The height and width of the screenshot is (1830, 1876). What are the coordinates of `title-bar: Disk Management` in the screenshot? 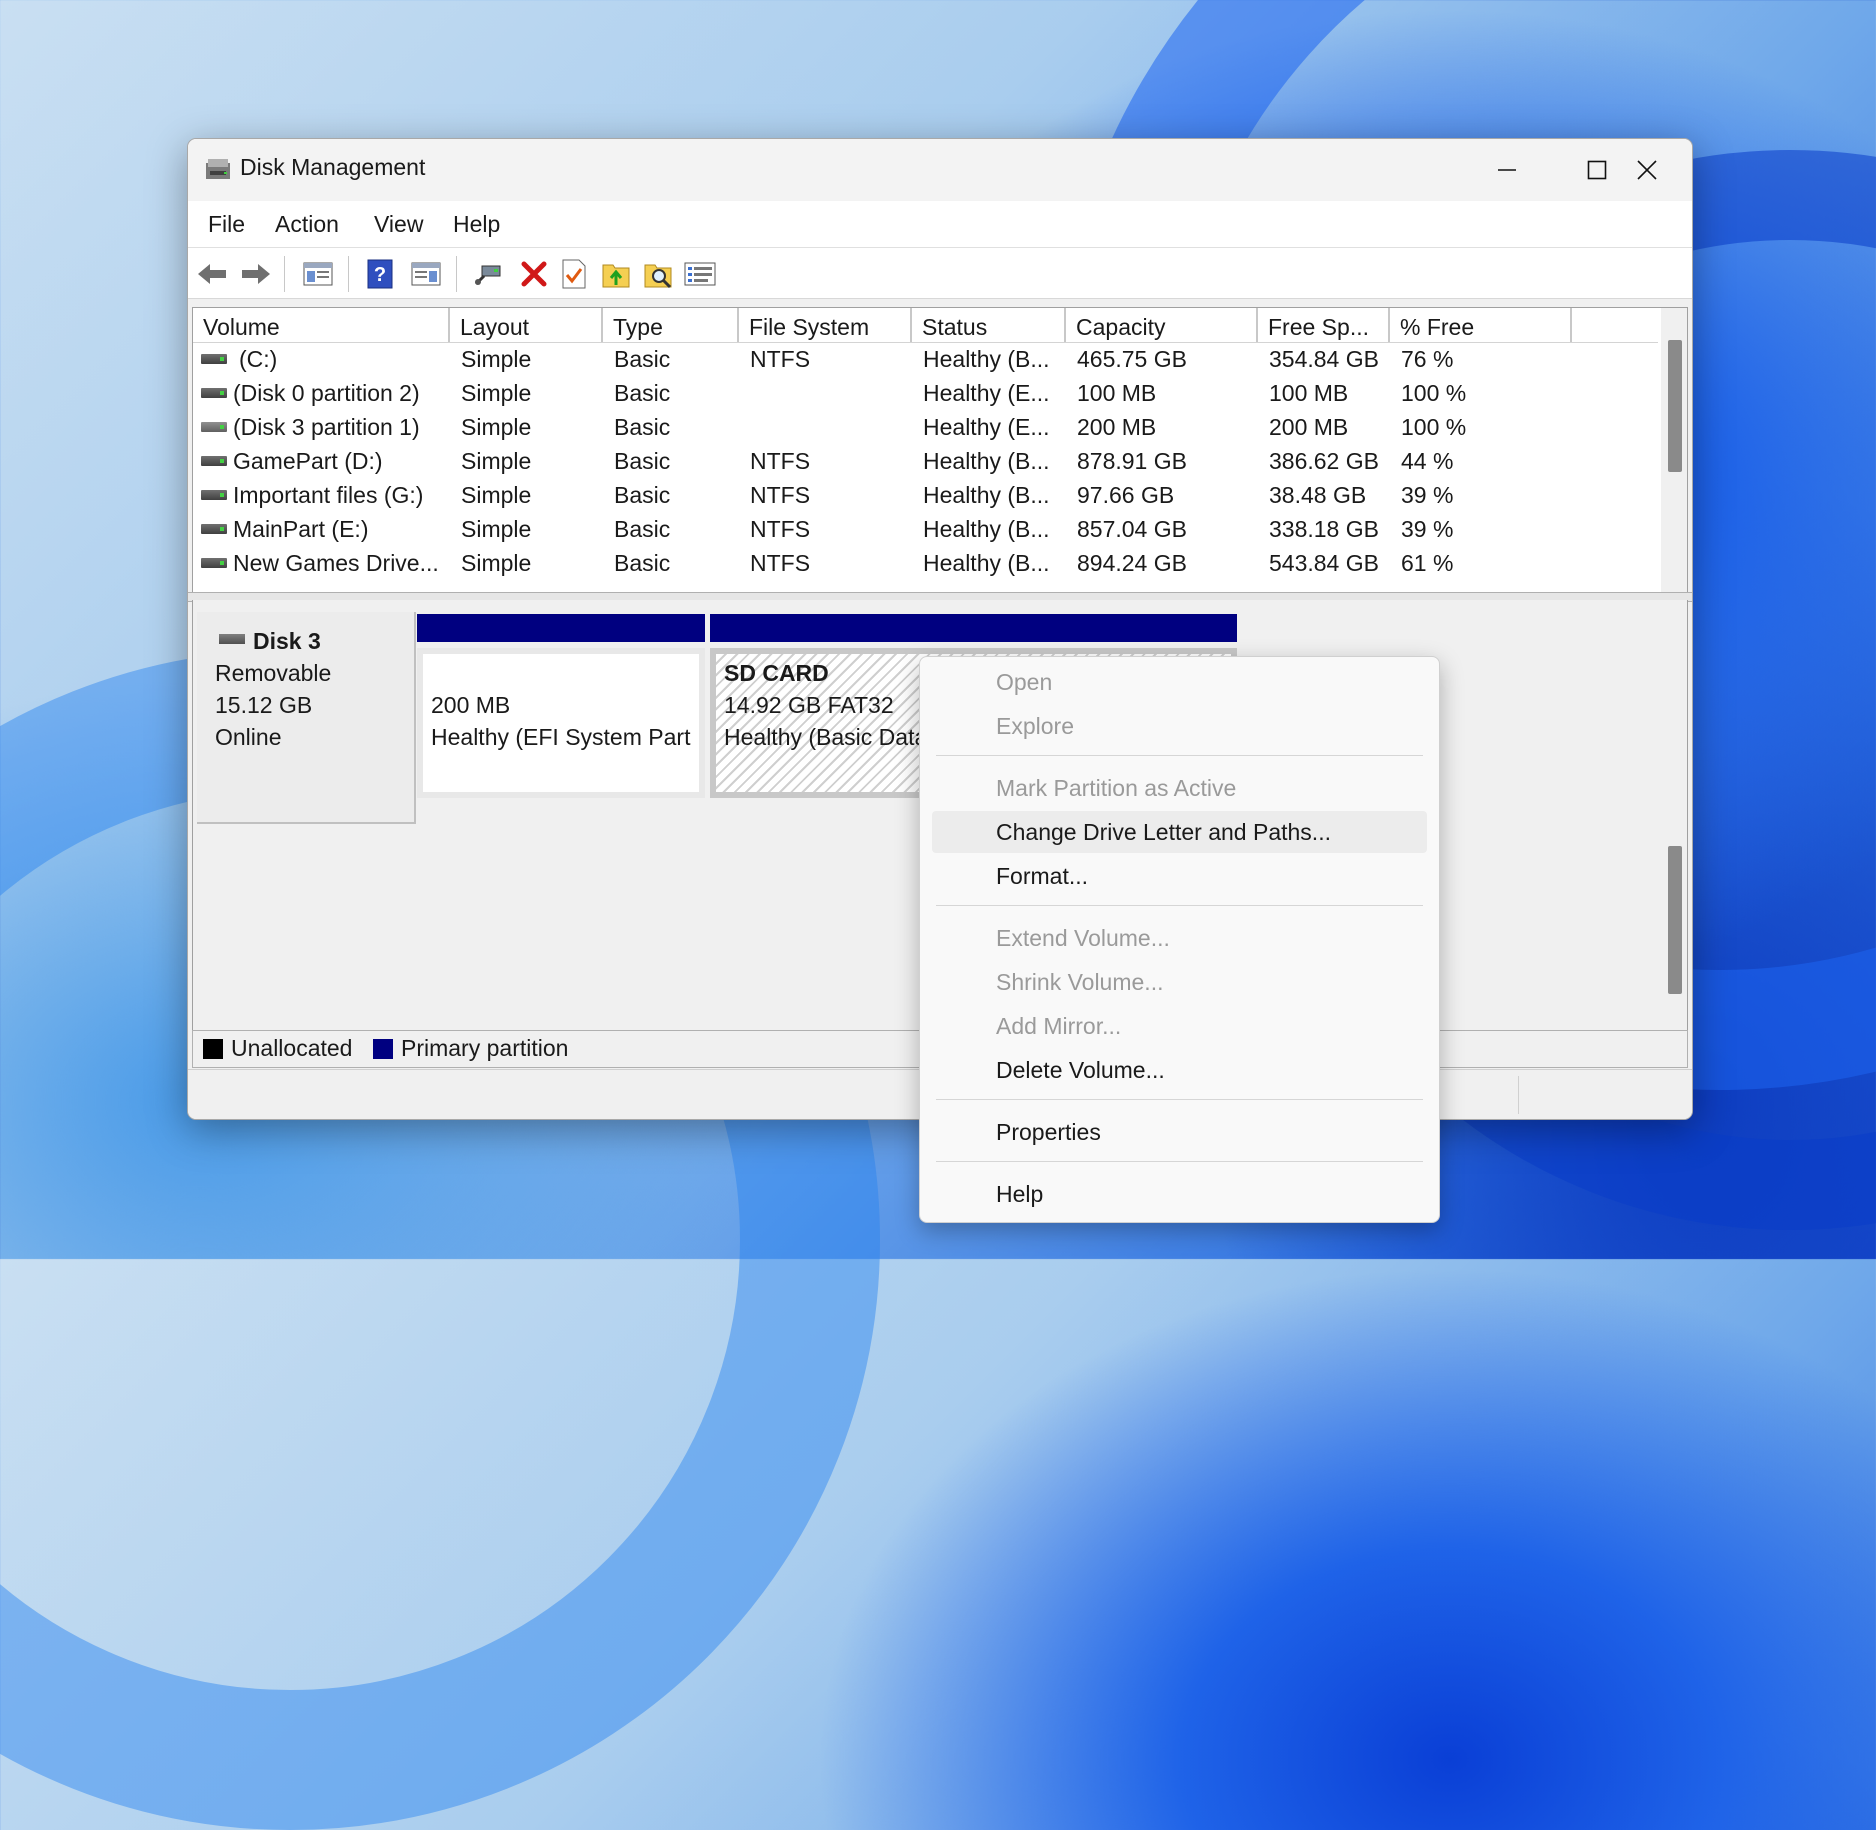 It's located at (940, 170).